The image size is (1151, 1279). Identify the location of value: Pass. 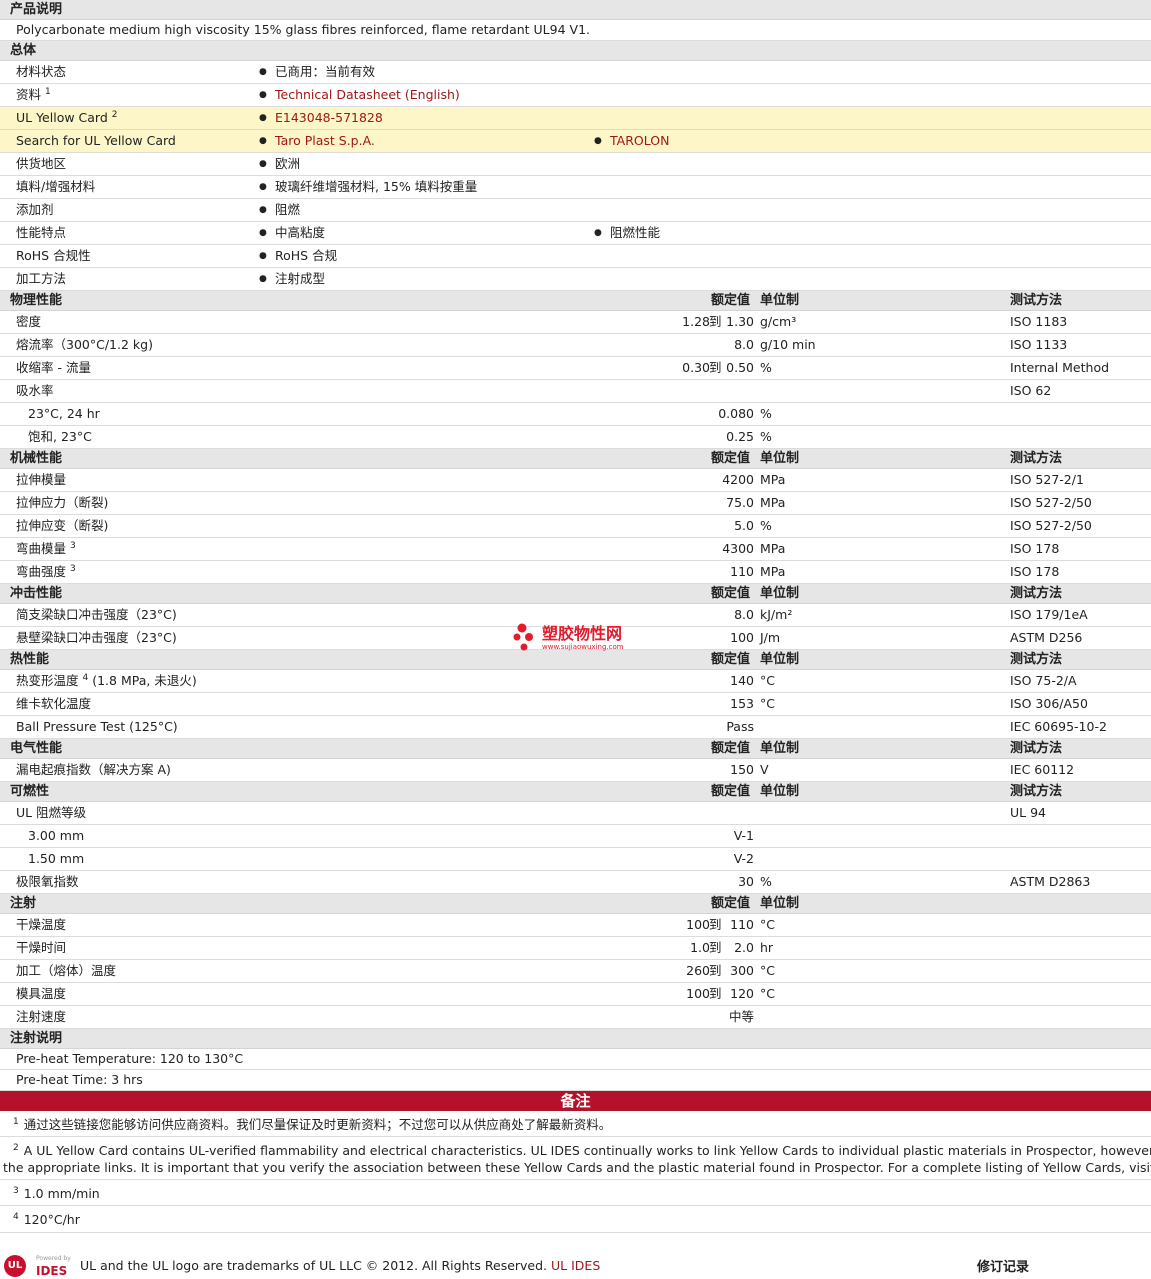
(740, 726).